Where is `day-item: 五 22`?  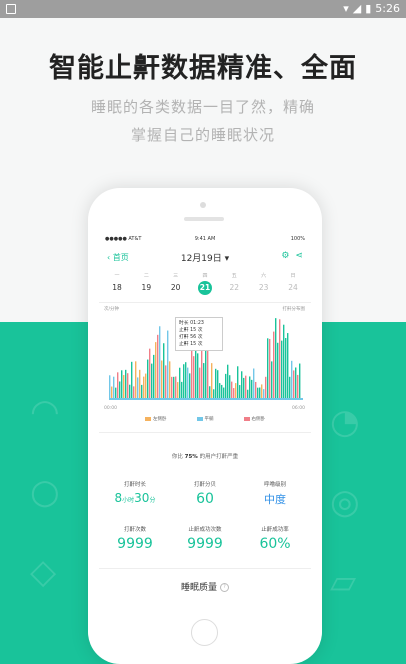 day-item: 五 22 is located at coordinates (234, 283).